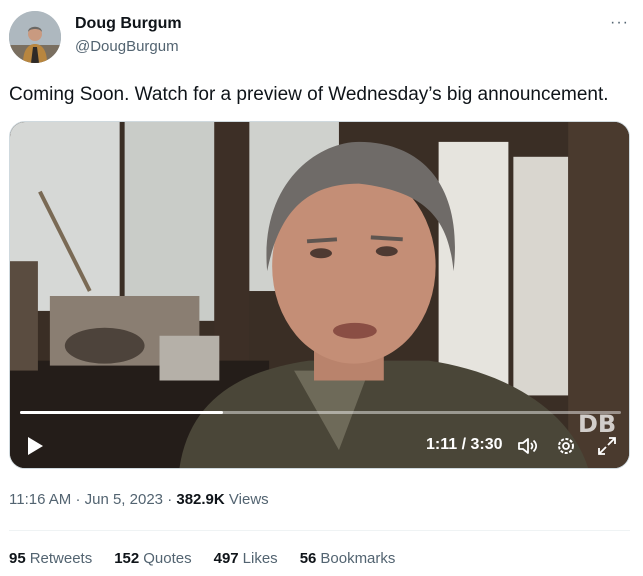 The height and width of the screenshot is (576, 643). I want to click on likes-label: Likes, so click(260, 558).